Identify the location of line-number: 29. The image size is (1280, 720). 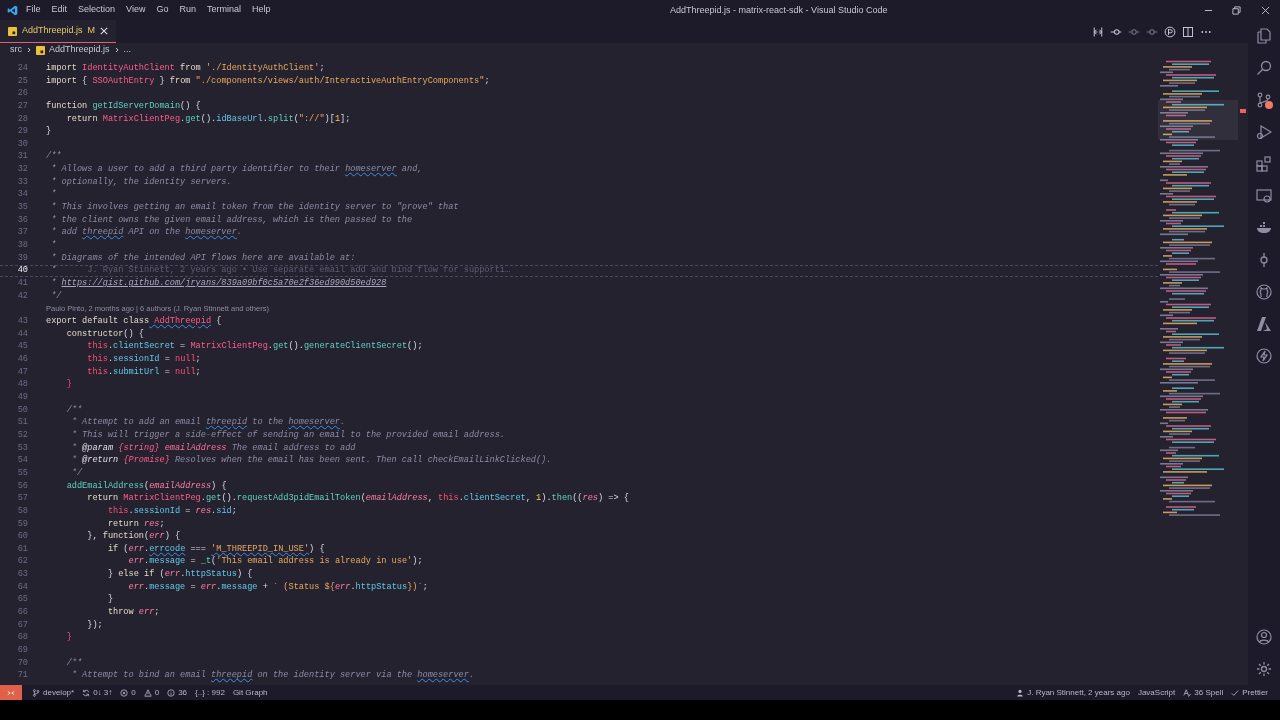
(22, 132).